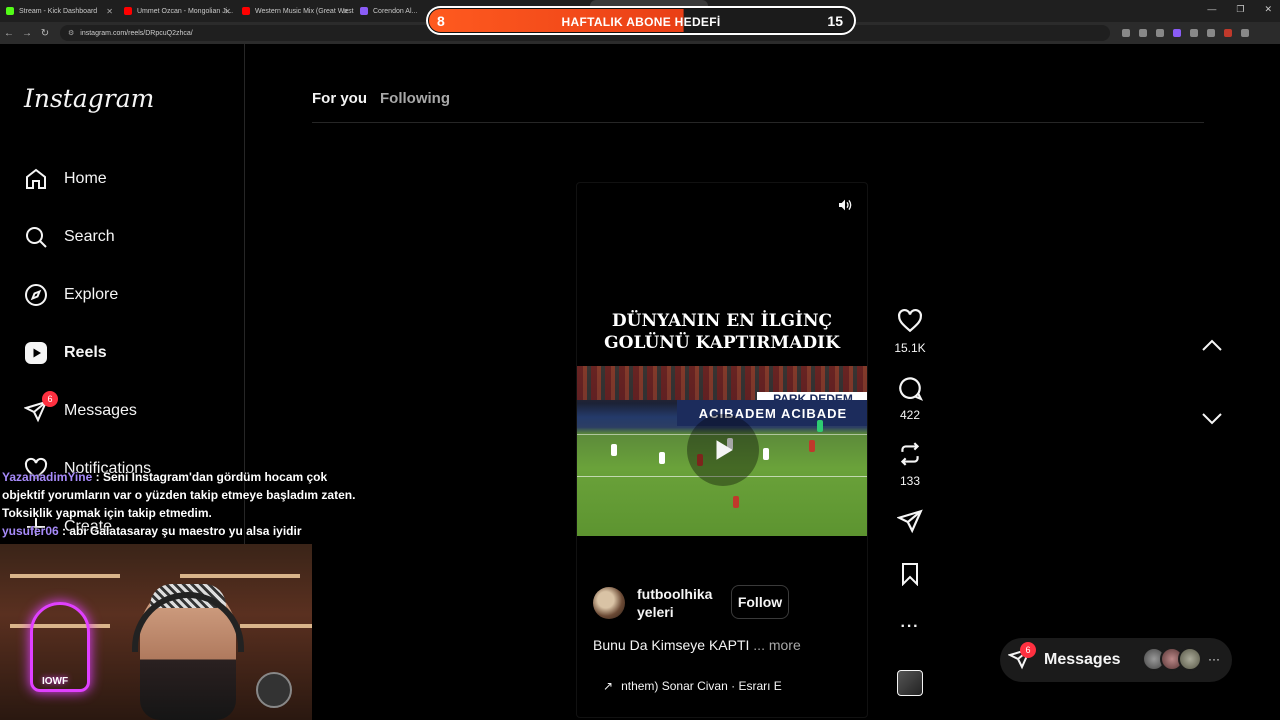 This screenshot has height=720, width=1280. What do you see at coordinates (136, 33) in the screenshot?
I see `url-text: instagram.com/reels/DRpcuQ2zhca/` at bounding box center [136, 33].